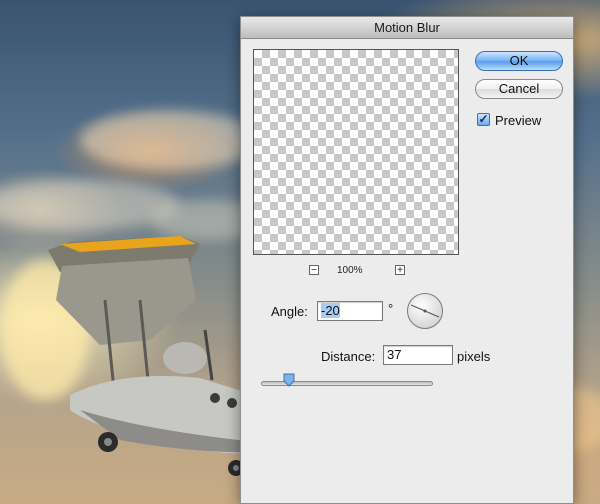  I want to click on zoom-in-button: +, so click(400, 270).